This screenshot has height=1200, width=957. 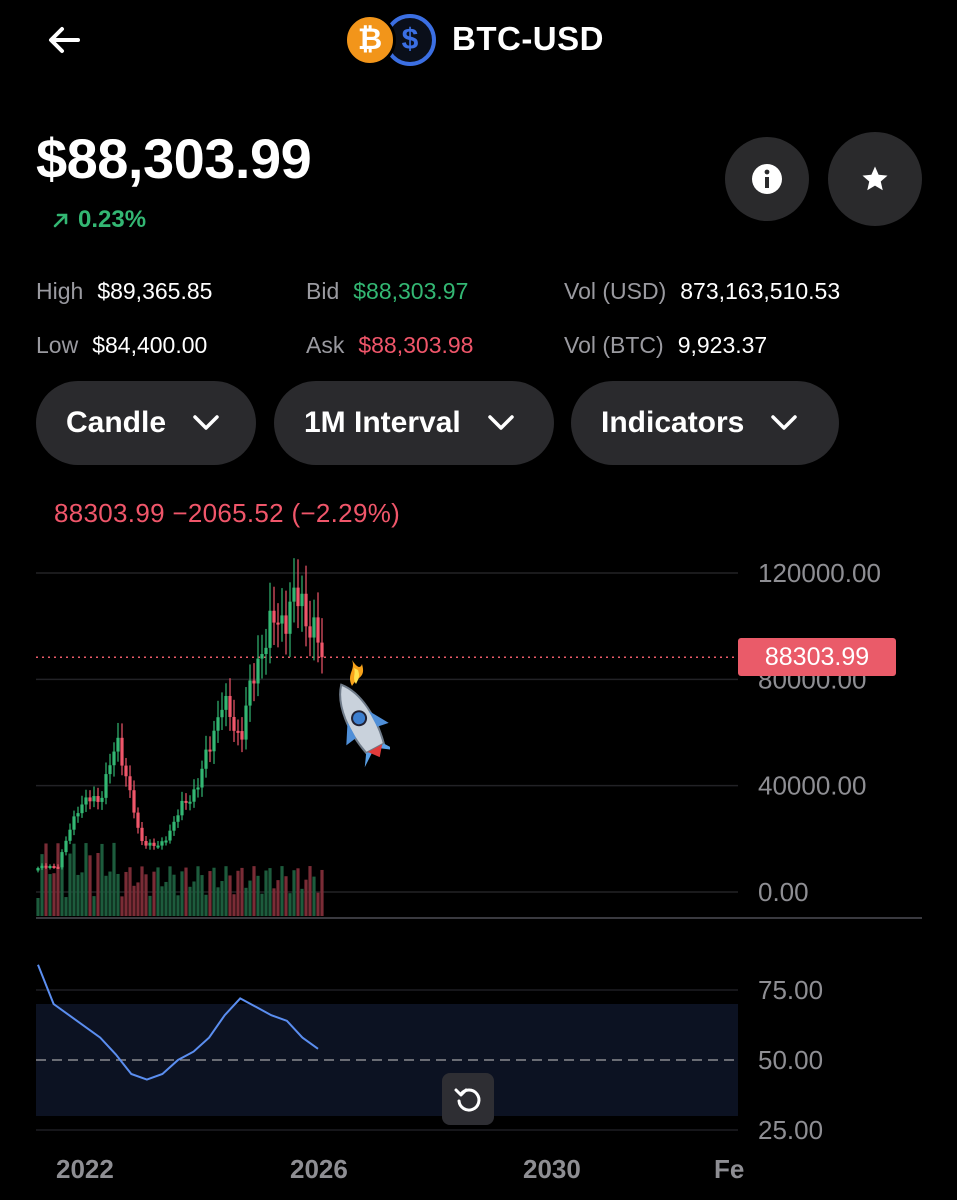 I want to click on pair-logos: $ ₿, so click(x=390, y=41).